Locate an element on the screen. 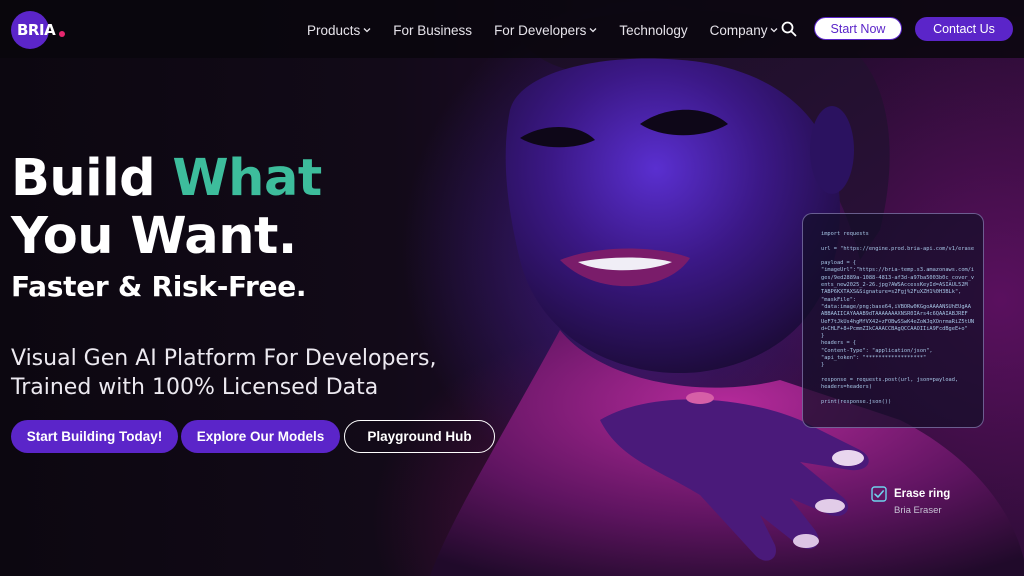  nav-item-label: Technology is located at coordinates (653, 30).